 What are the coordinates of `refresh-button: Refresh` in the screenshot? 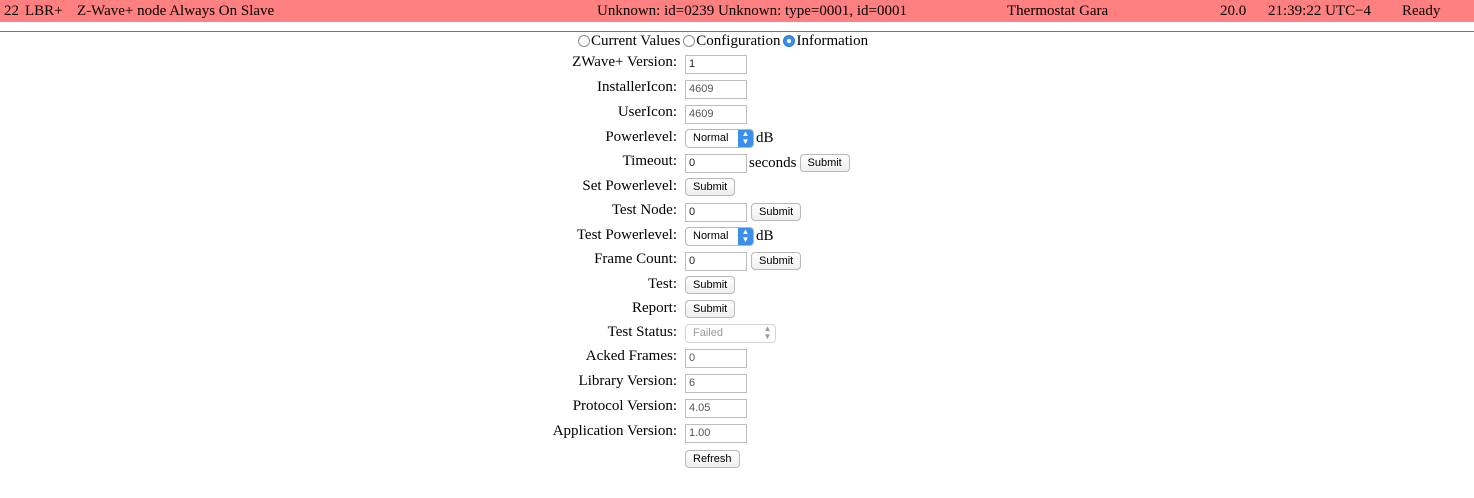 It's located at (712, 459).